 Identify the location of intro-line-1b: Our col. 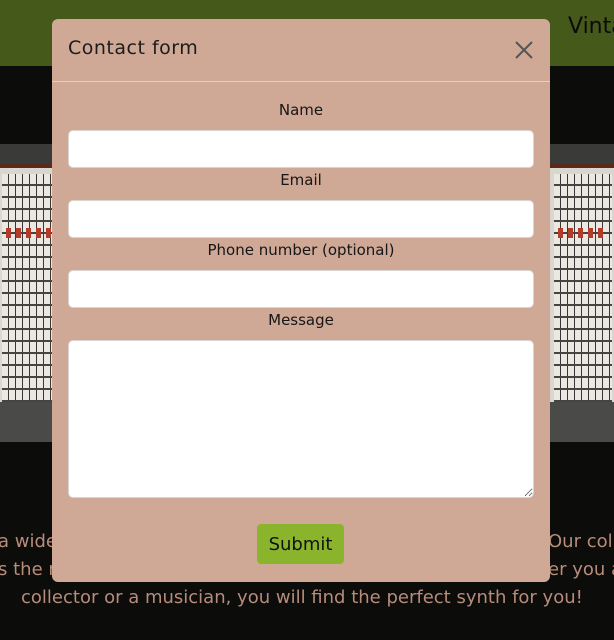
(580, 541).